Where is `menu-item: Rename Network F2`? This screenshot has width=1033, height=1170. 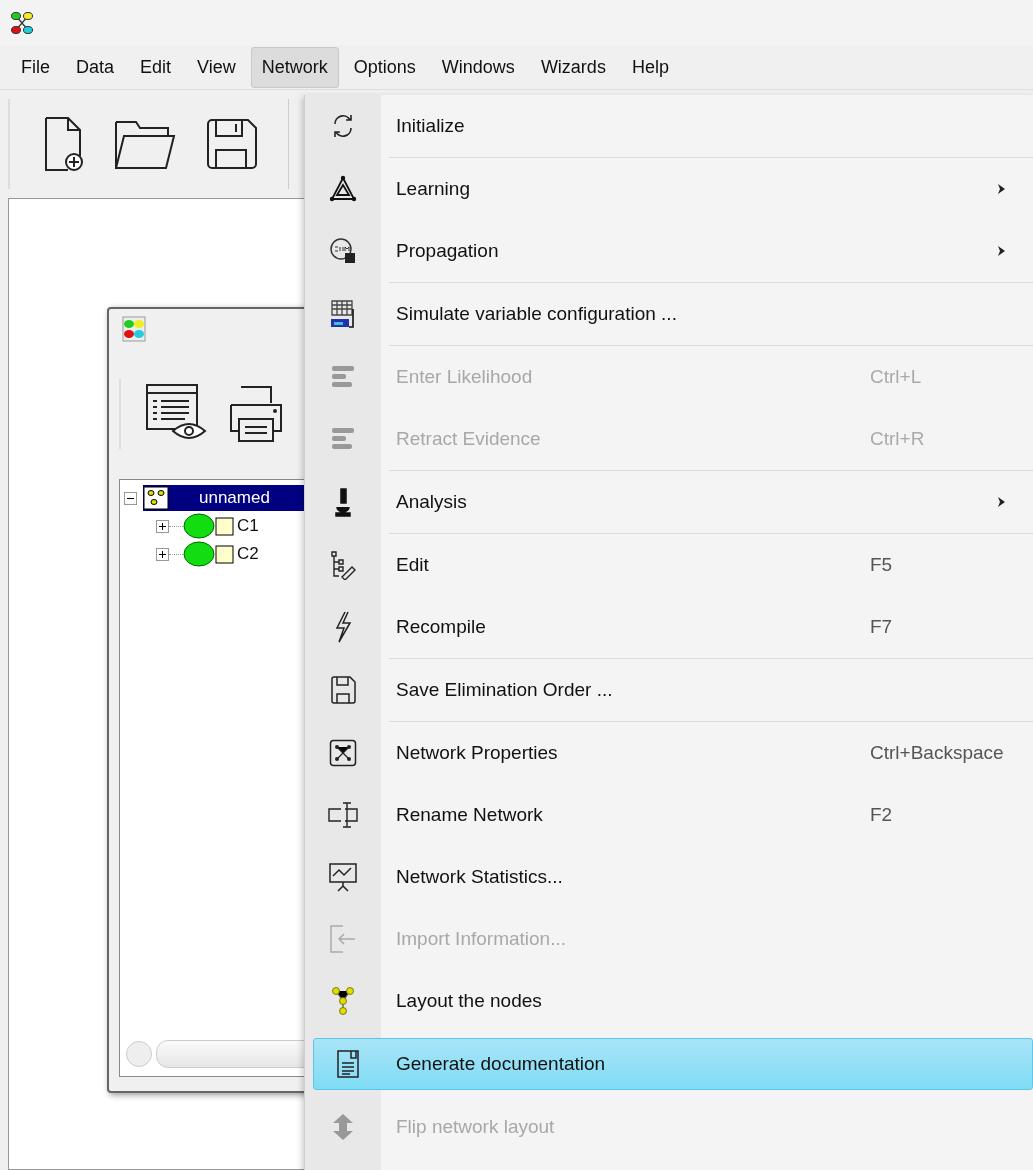 menu-item: Rename Network F2 is located at coordinates (669, 815).